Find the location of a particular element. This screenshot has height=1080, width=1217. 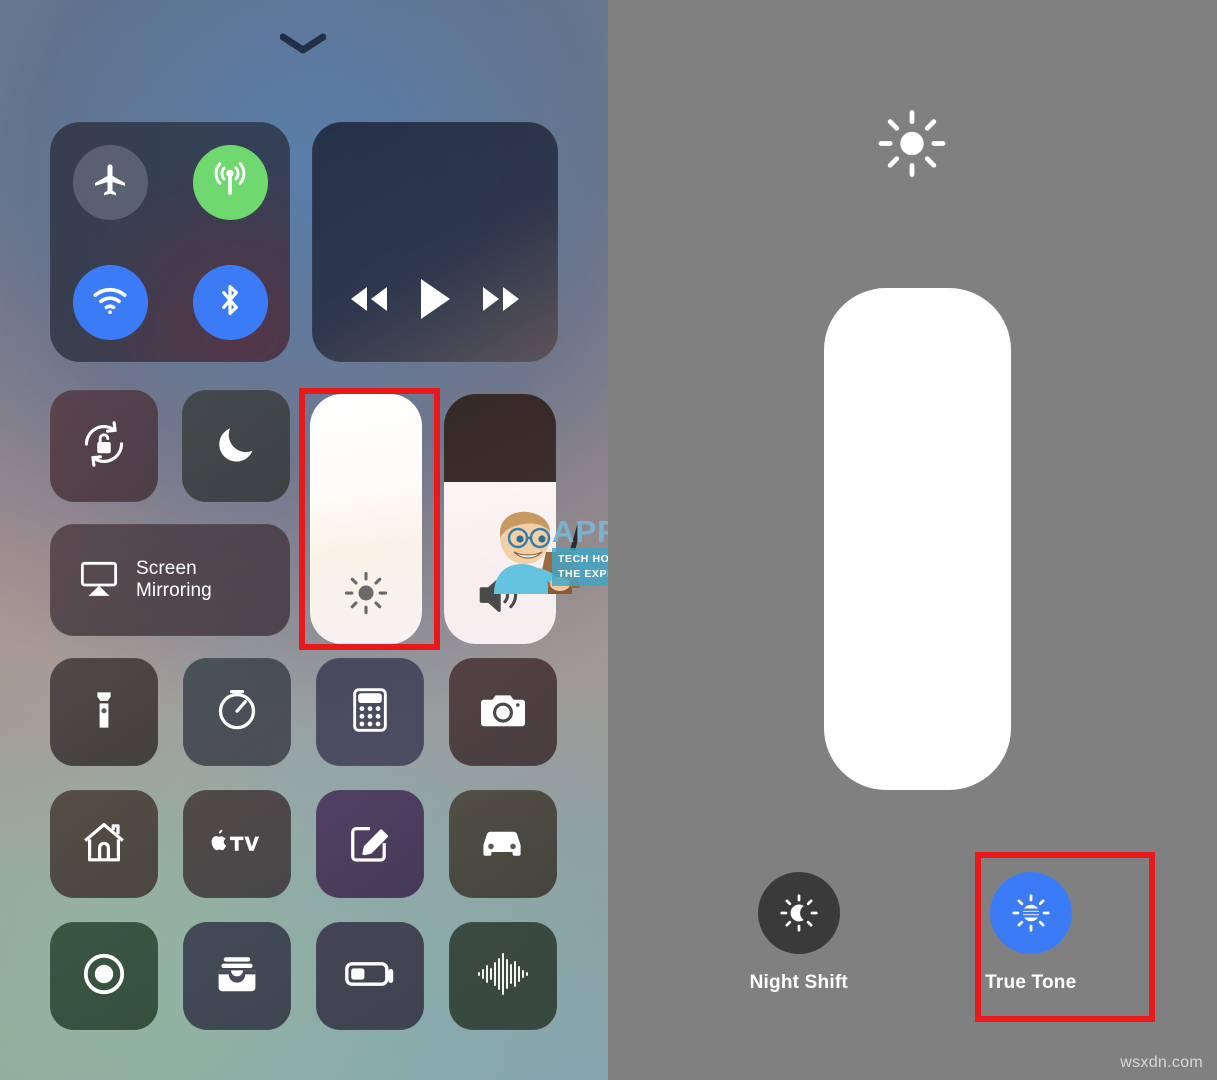

apple-tv-remote-button is located at coordinates (237, 844).